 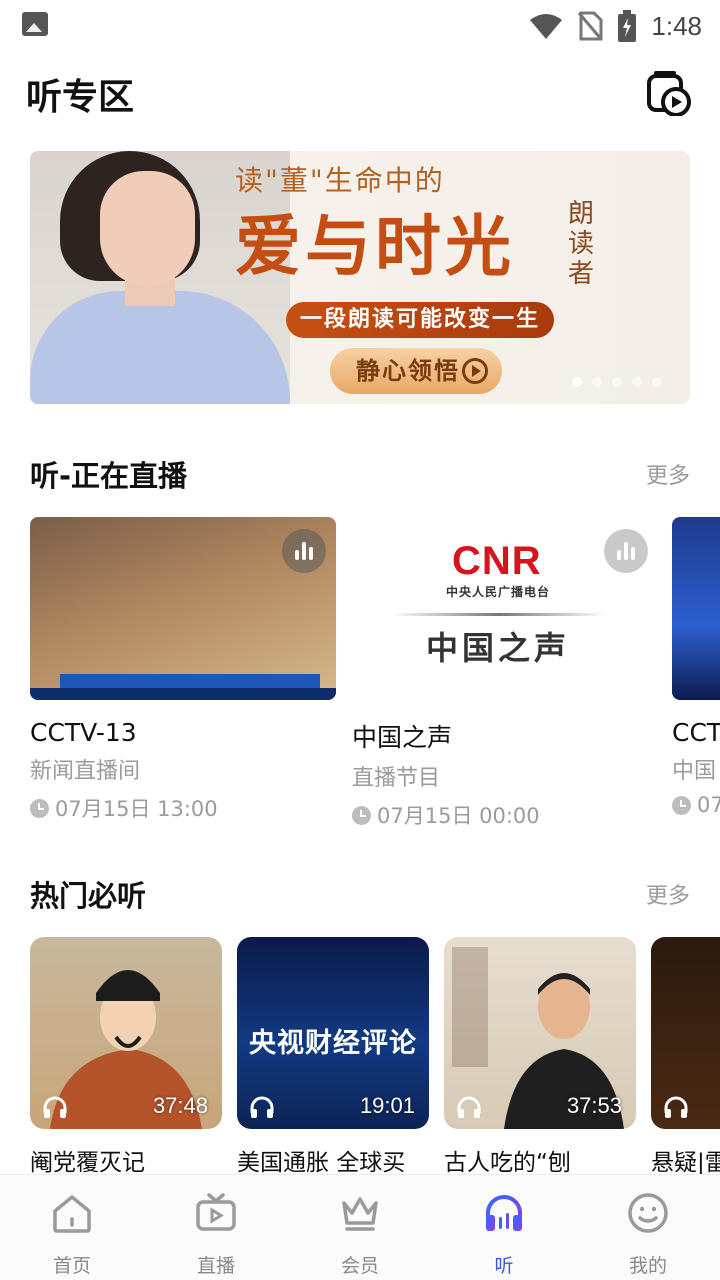 I want to click on live-more-link: 更多, so click(x=668, y=474).